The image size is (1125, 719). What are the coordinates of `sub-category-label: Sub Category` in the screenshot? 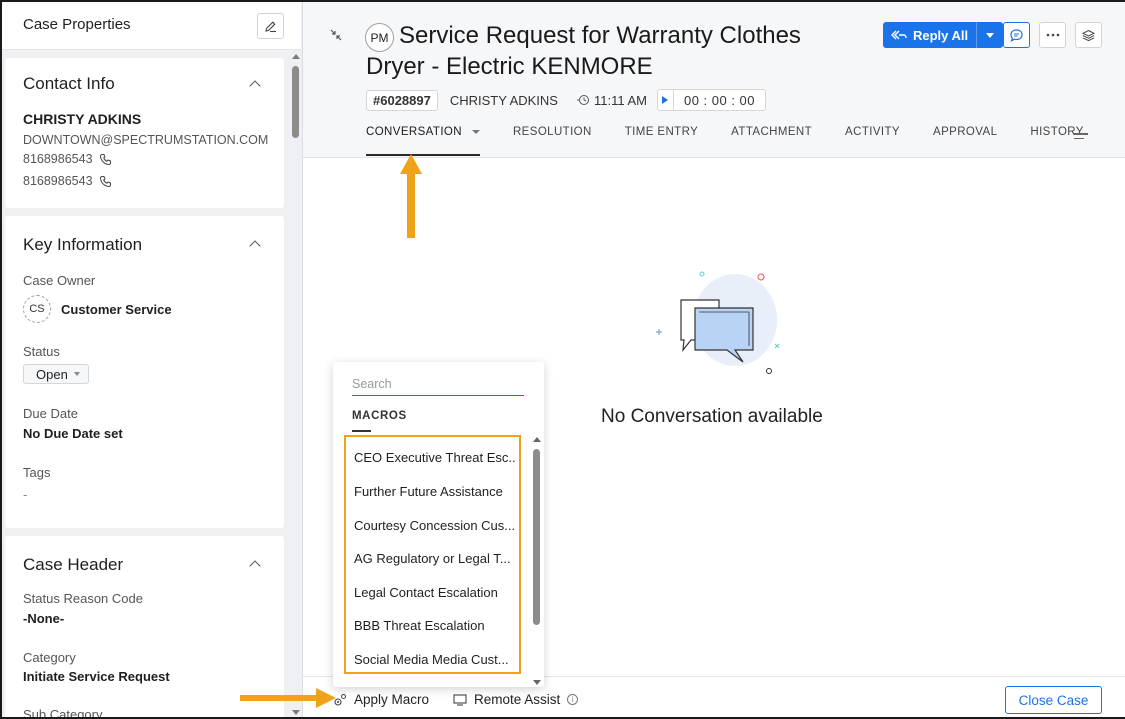 It's located at (63, 712).